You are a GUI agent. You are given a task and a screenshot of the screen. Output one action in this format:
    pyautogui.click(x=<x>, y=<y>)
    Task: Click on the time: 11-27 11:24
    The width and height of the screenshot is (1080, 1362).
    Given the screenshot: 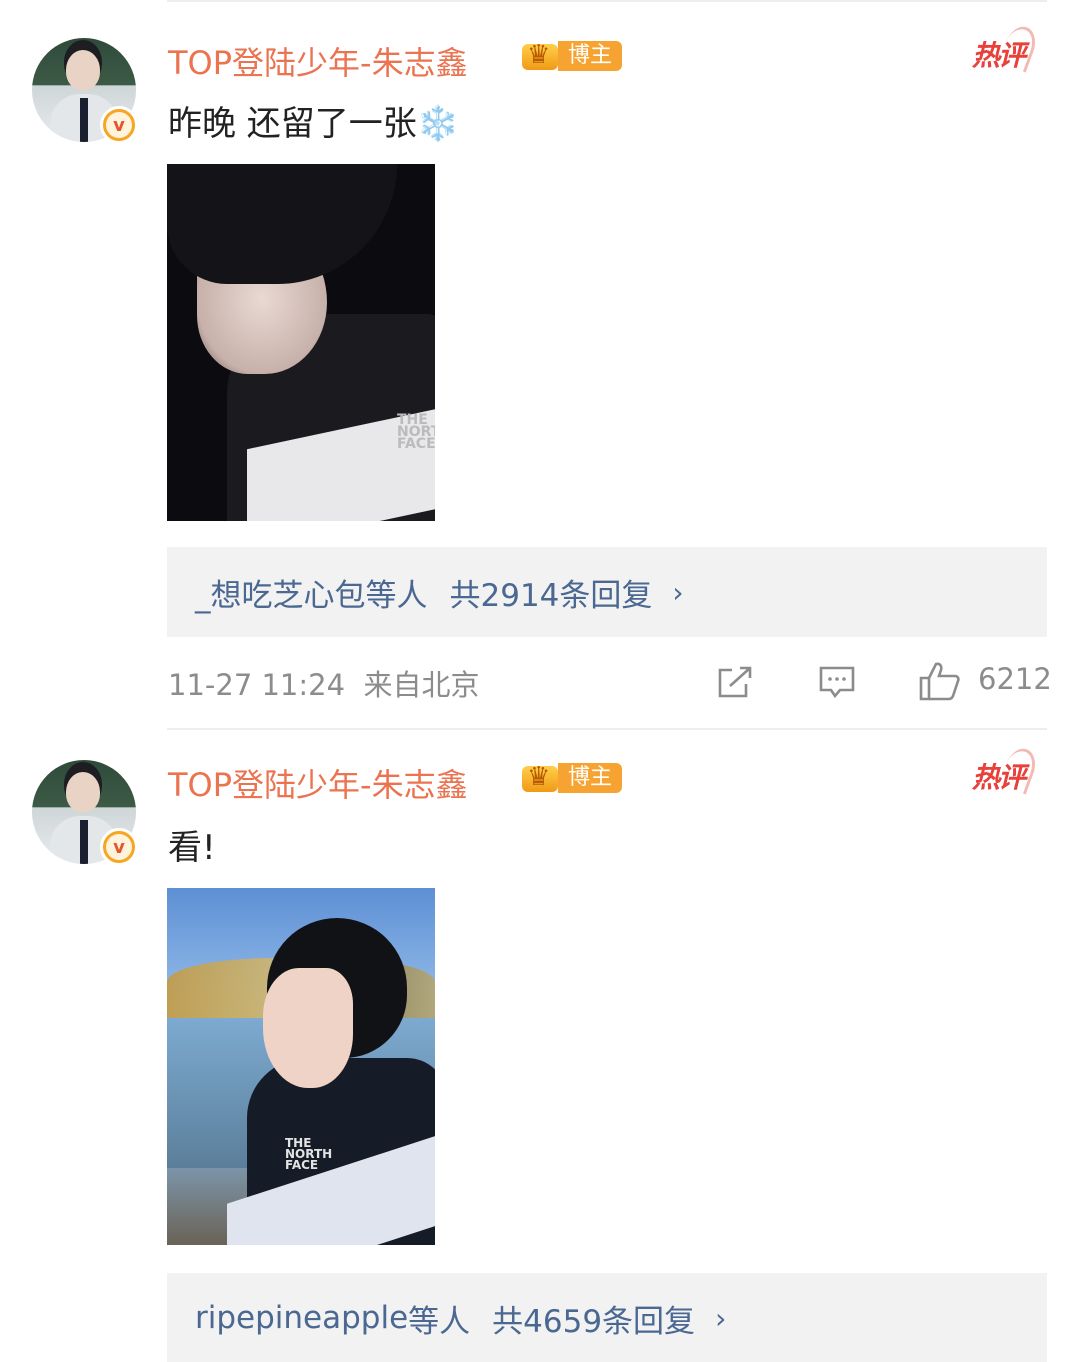 What is the action you would take?
    pyautogui.click(x=257, y=685)
    